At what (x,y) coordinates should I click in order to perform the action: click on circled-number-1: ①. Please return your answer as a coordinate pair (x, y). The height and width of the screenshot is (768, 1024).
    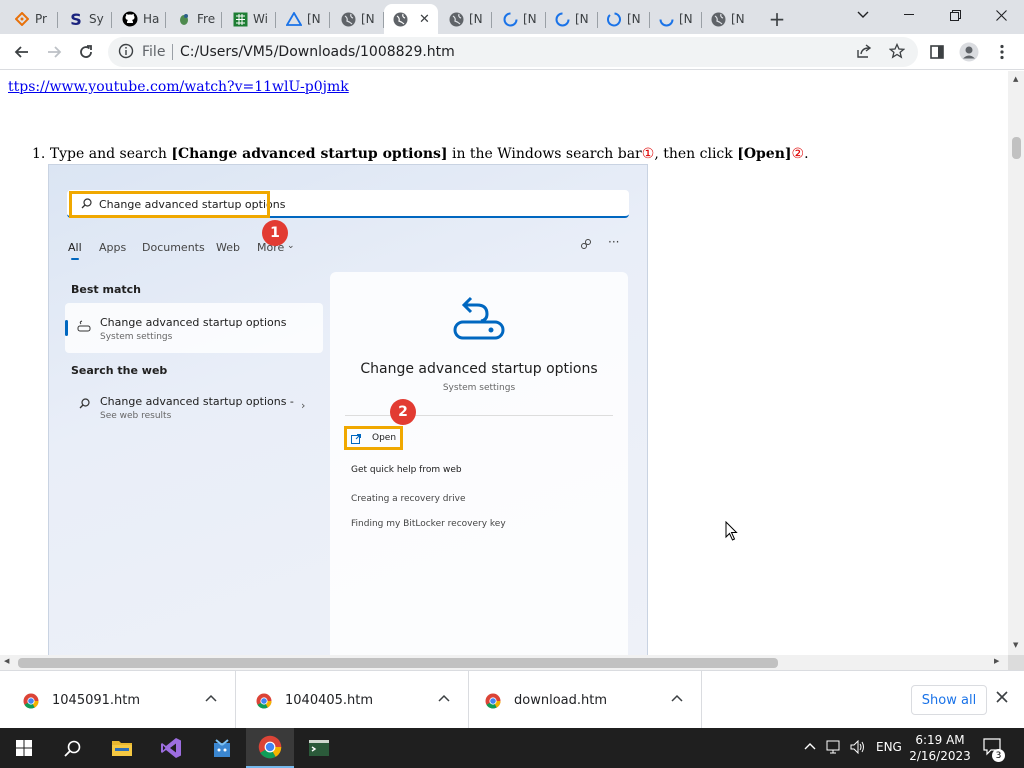
    Looking at the image, I should click on (648, 154).